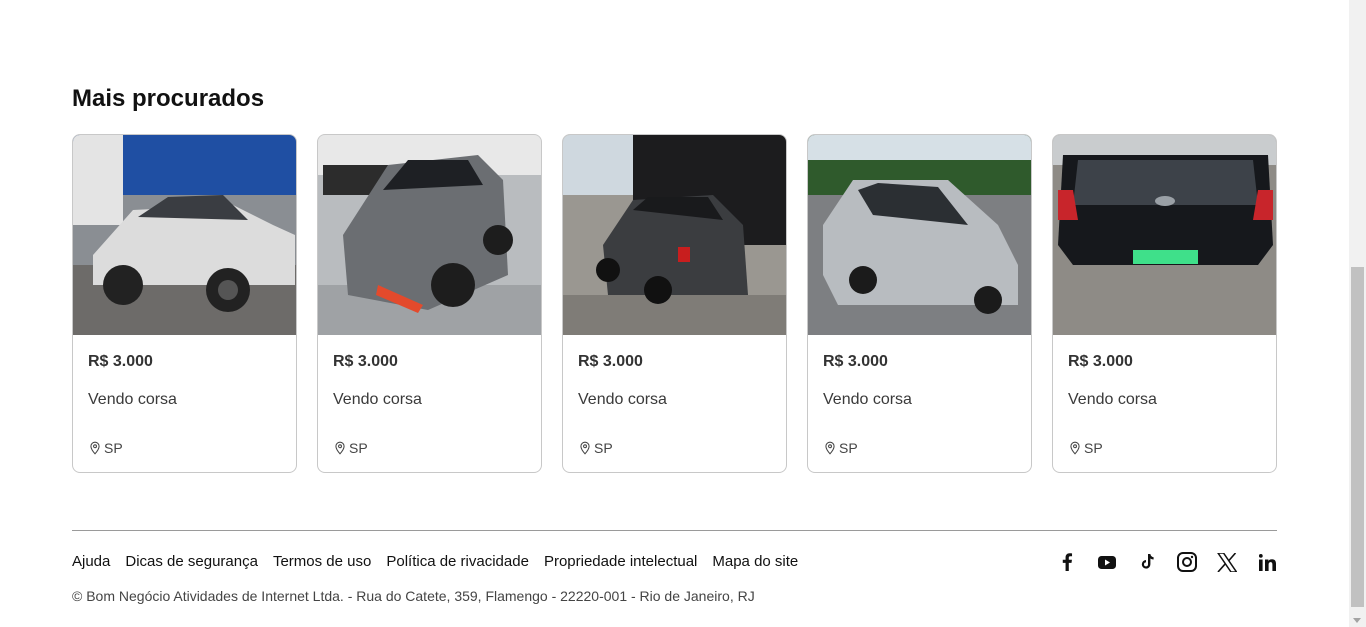 This screenshot has height=627, width=1366. What do you see at coordinates (1147, 562) in the screenshot?
I see `tiktok-icon` at bounding box center [1147, 562].